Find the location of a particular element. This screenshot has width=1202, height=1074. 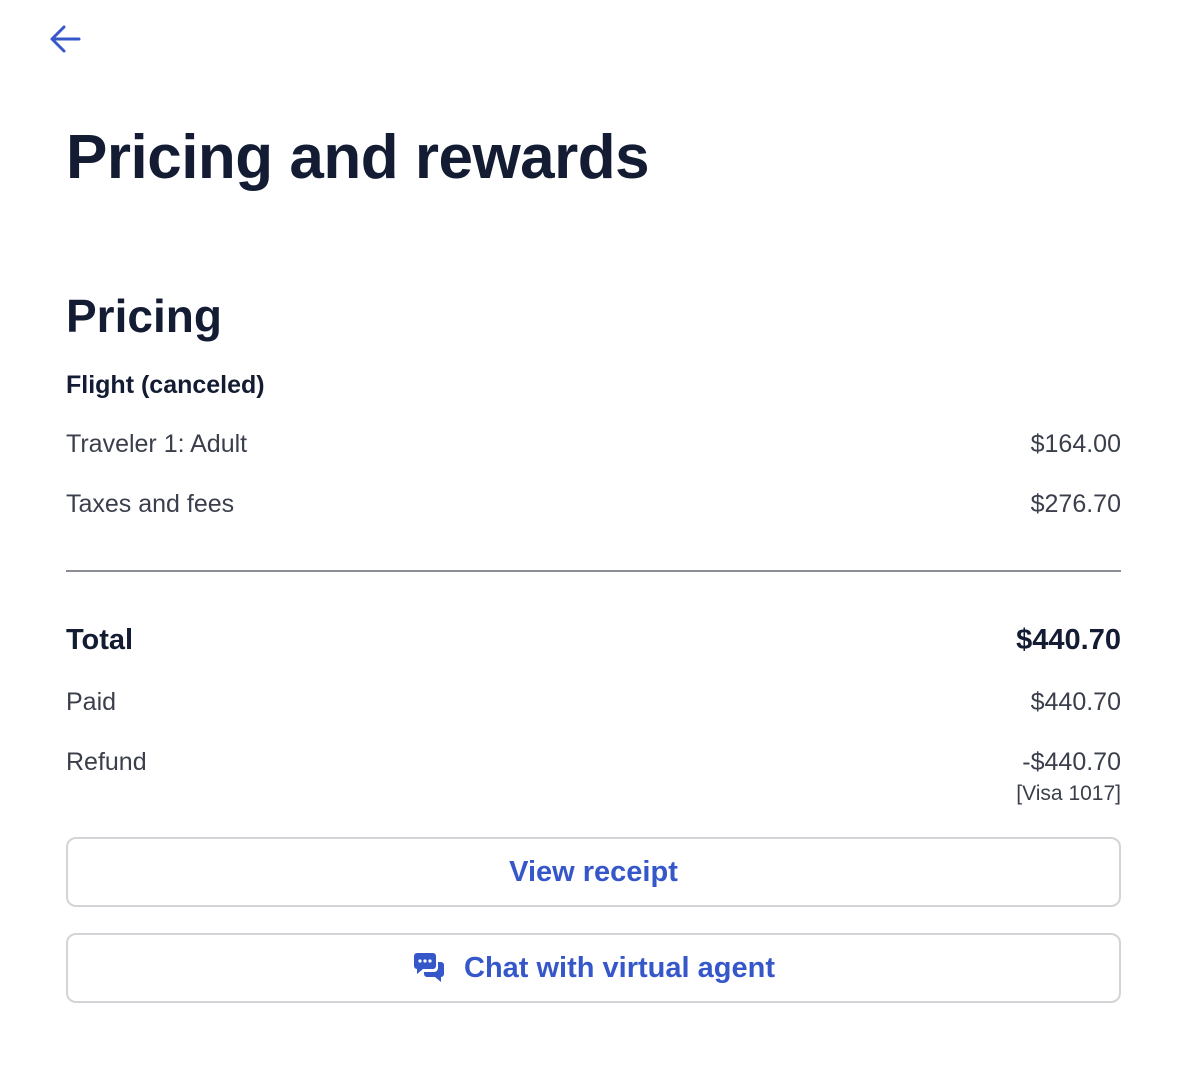

page-title: Pricing and rewards is located at coordinates (358, 157).